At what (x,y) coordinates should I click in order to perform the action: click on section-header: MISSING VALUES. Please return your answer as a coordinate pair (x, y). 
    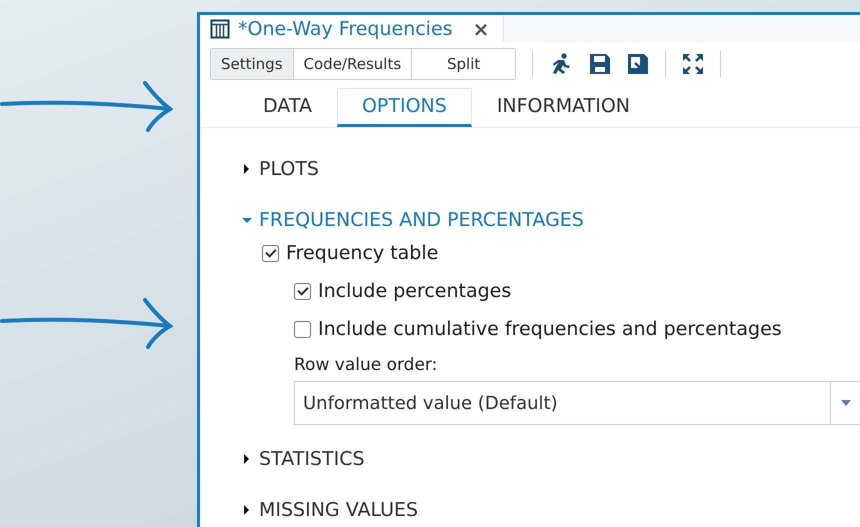
    Looking at the image, I should click on (330, 510).